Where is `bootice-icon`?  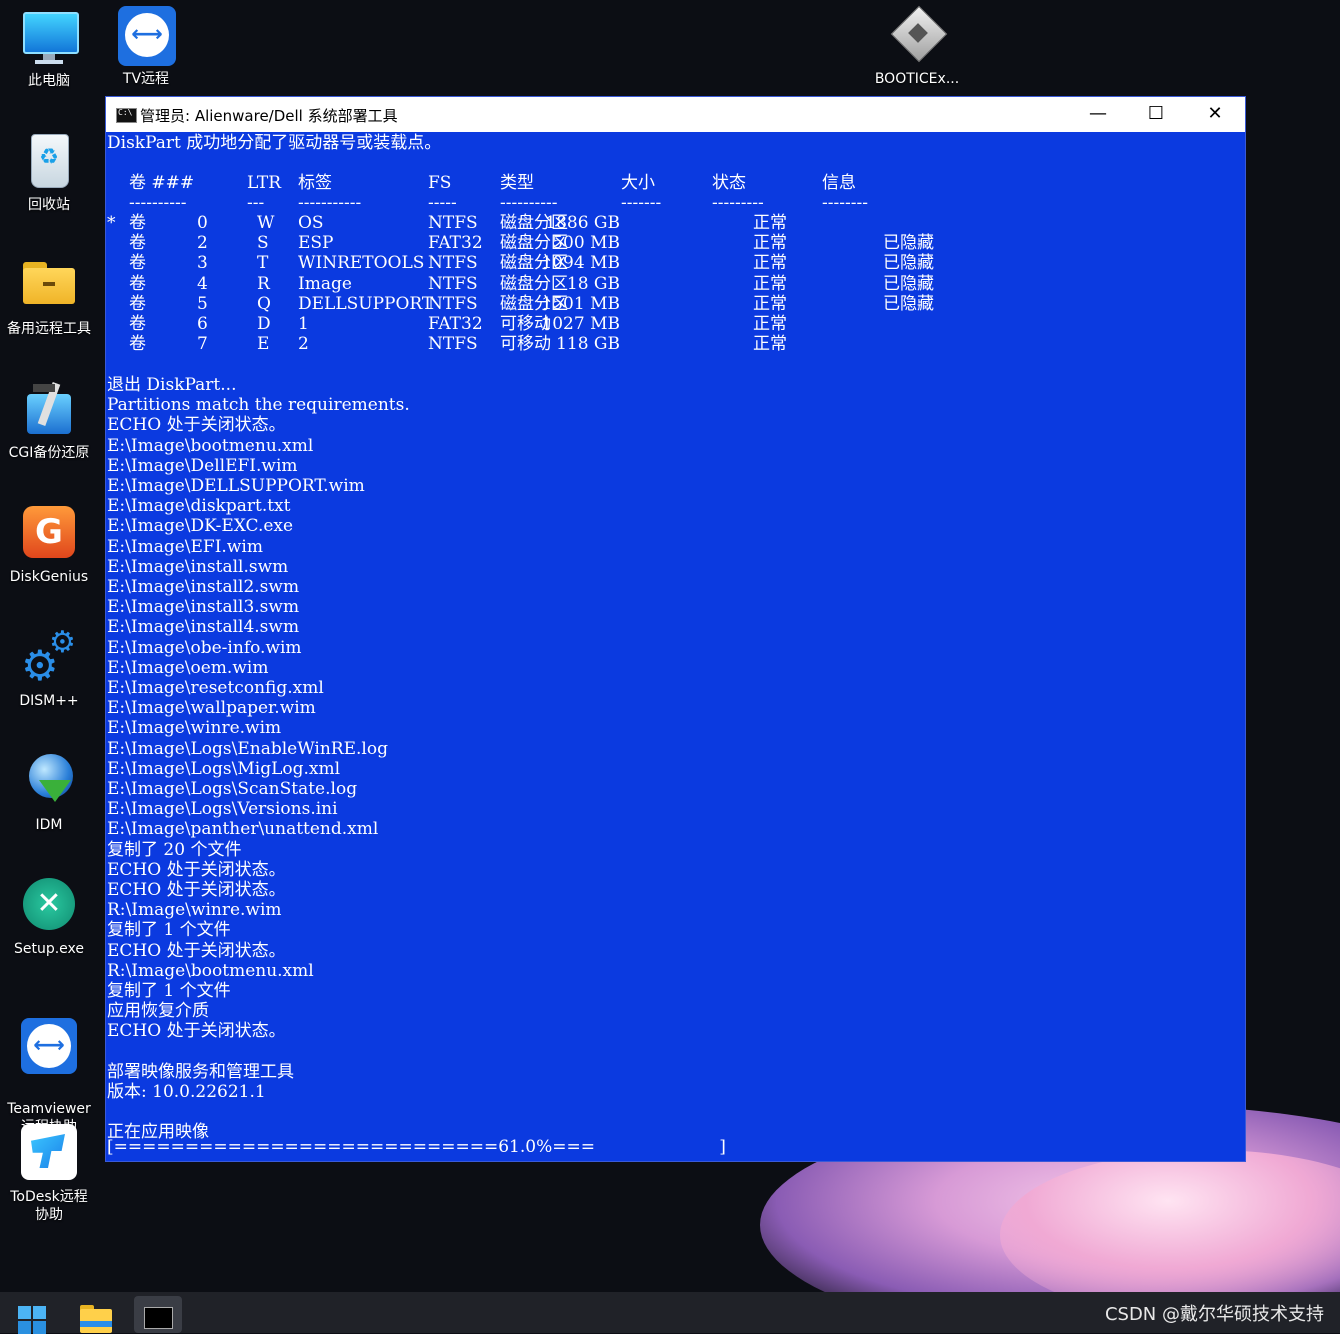
bootice-icon is located at coordinates (917, 35).